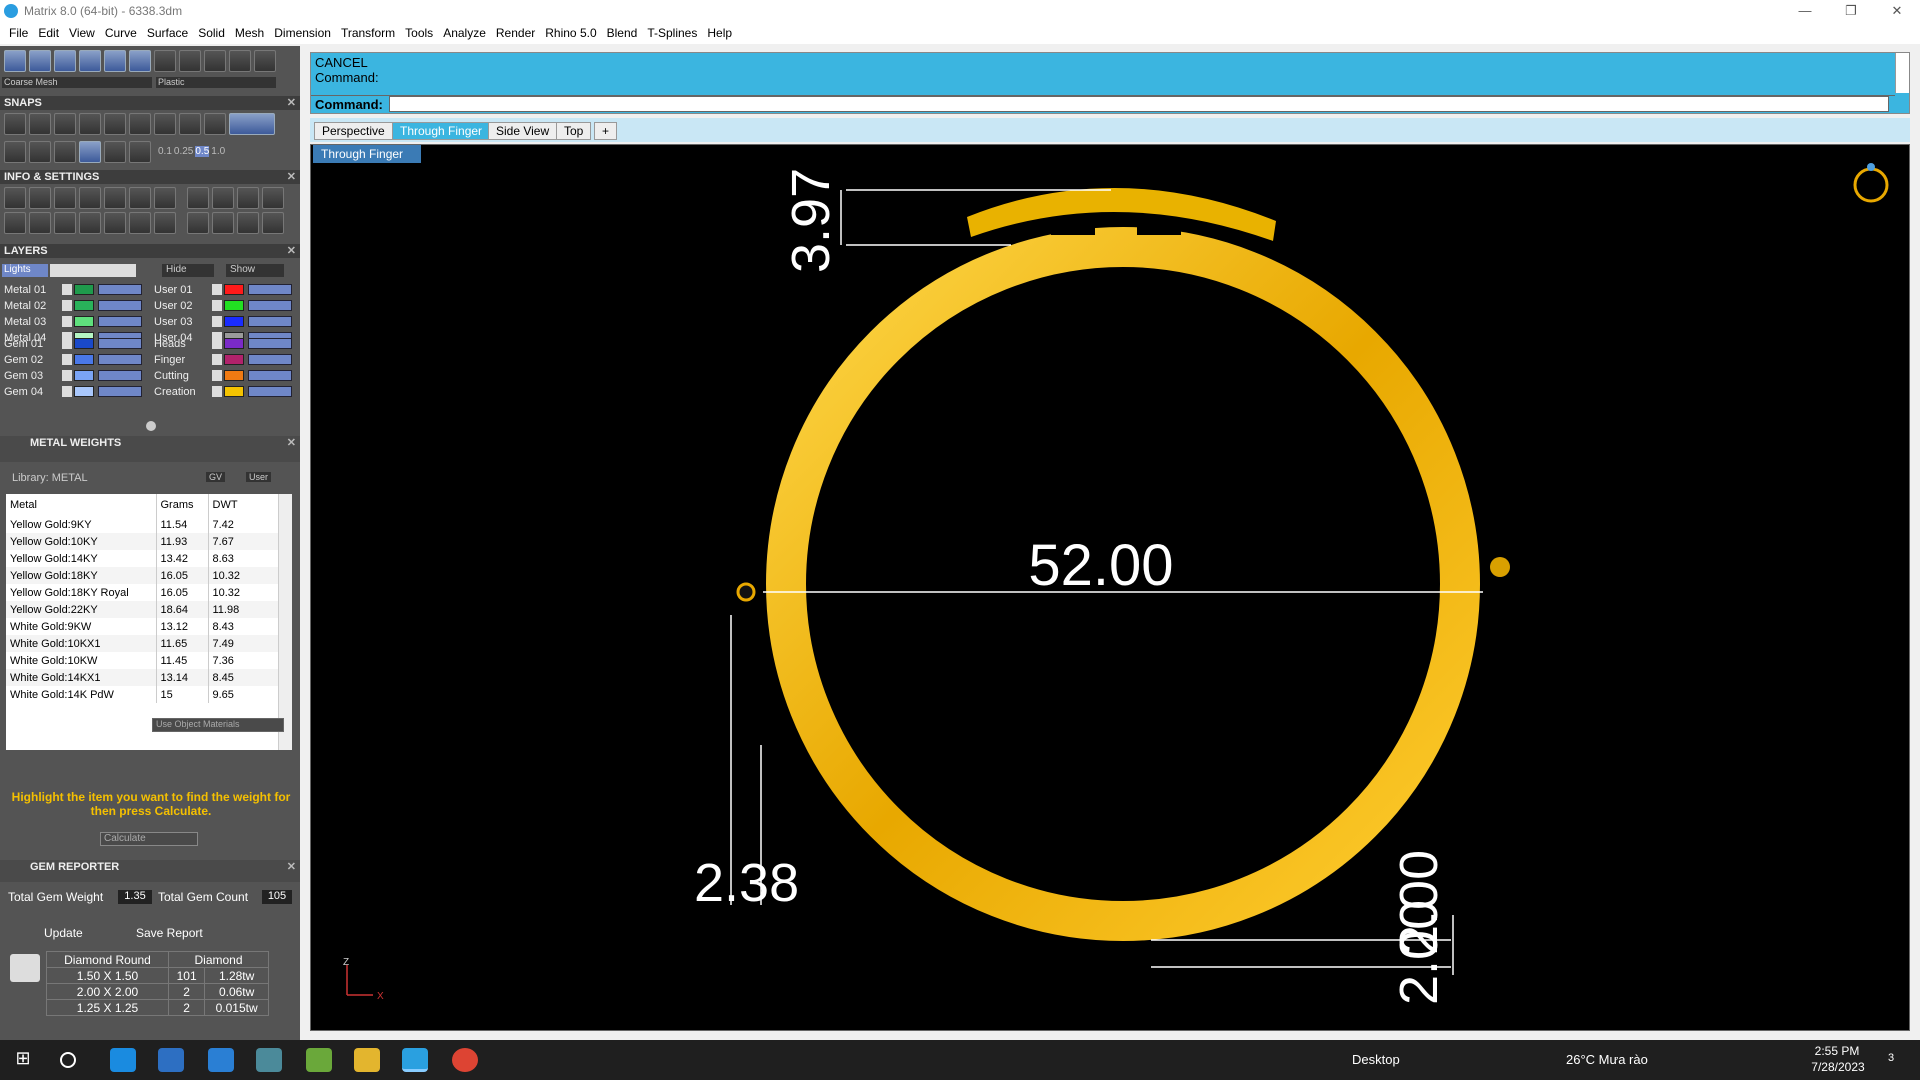 This screenshot has height=1080, width=1920. I want to click on layer-row: User 01, so click(223, 289).